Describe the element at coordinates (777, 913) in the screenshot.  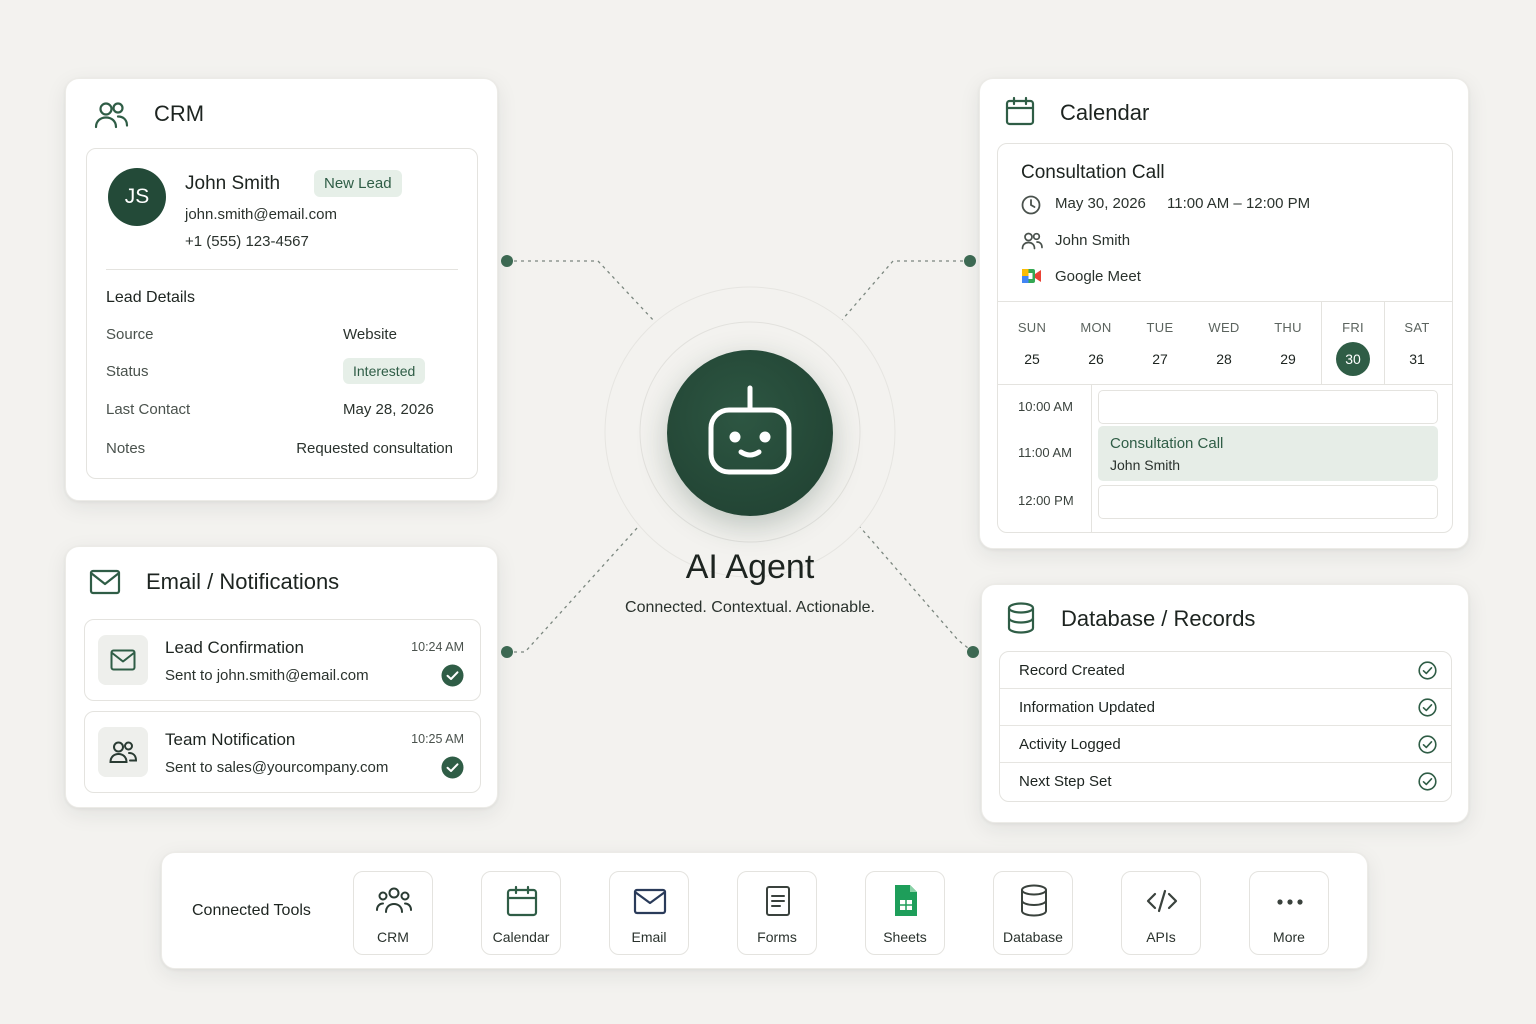
I see `tool-forms: Forms` at that location.